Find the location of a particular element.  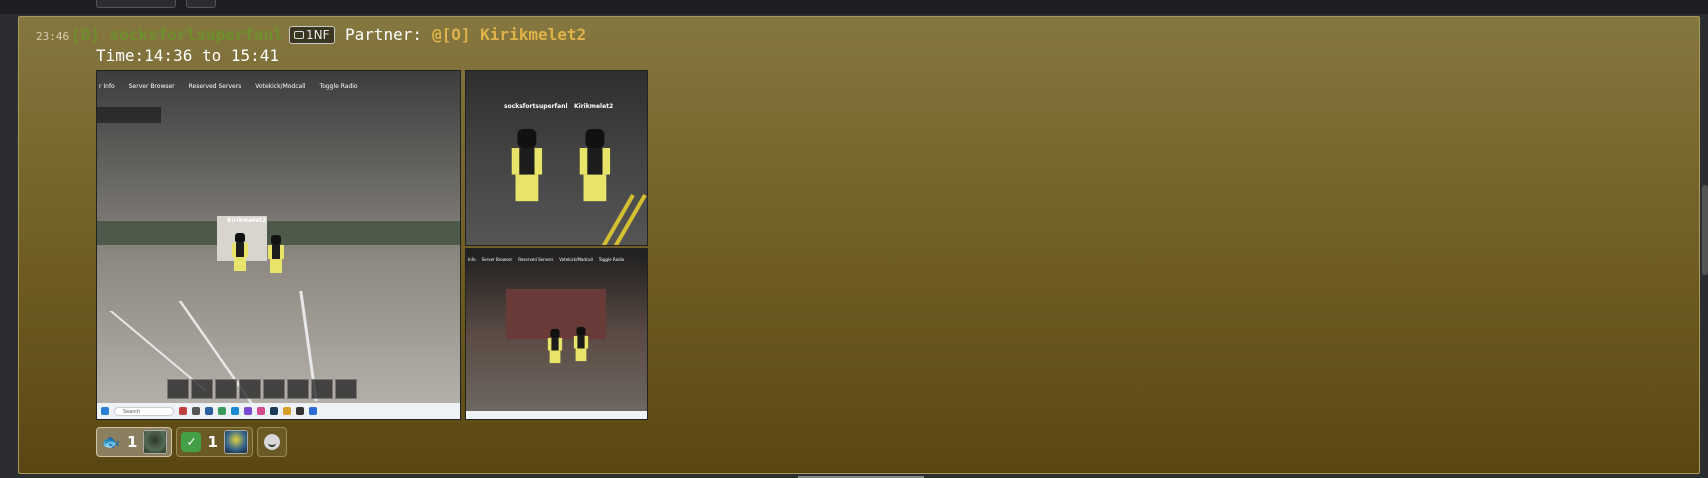

message-timestamp: 23:46 is located at coordinates (53, 36).